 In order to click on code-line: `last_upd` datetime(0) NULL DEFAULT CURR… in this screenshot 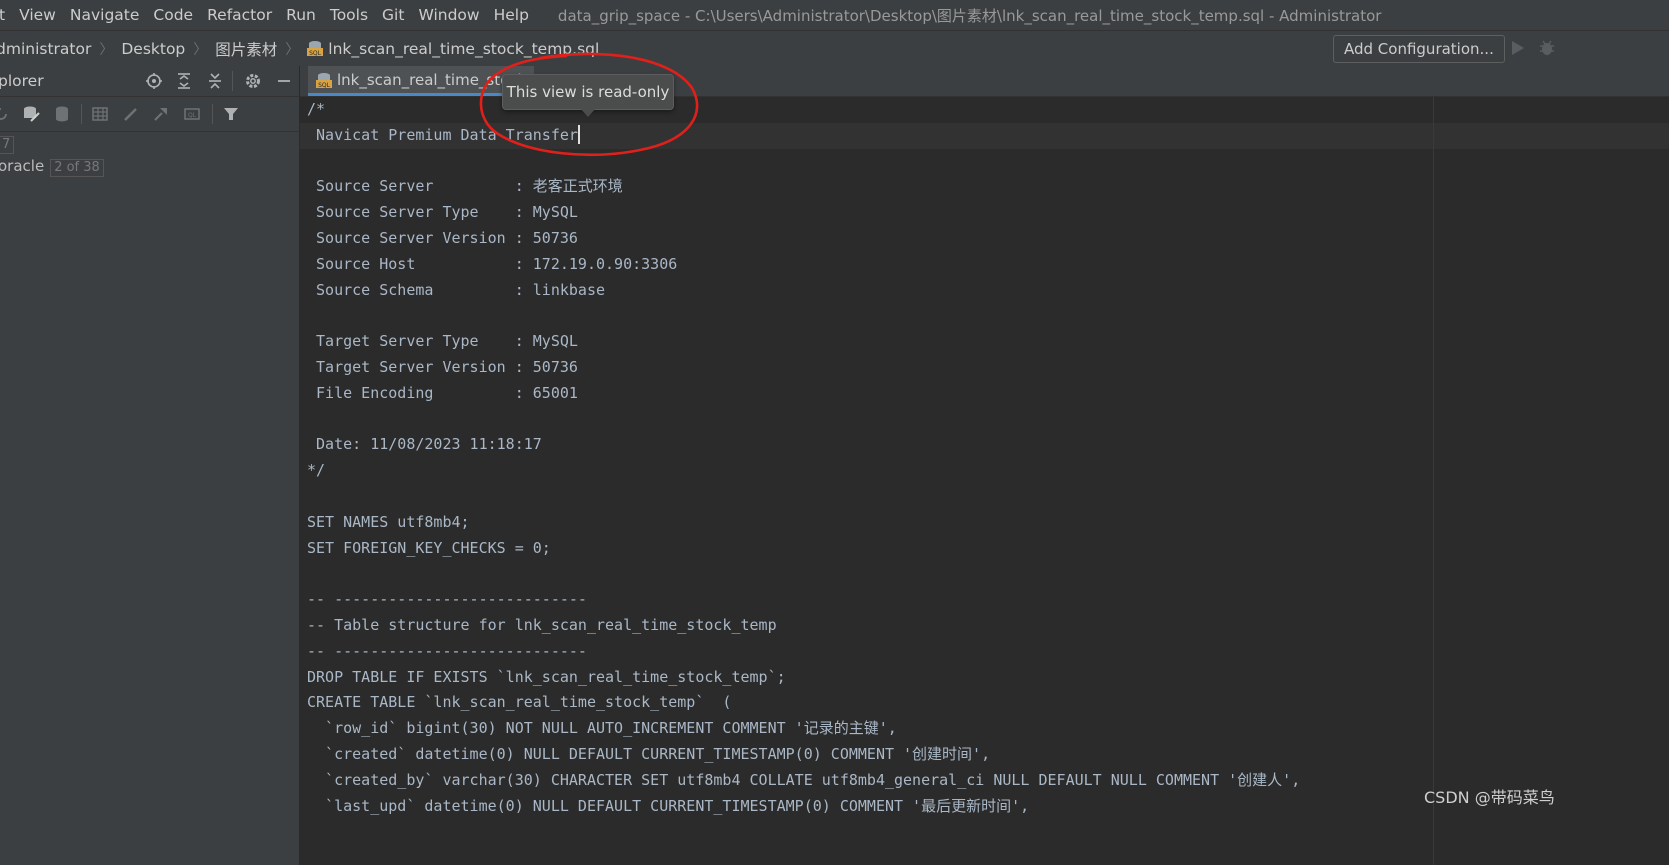, I will do `click(668, 805)`.